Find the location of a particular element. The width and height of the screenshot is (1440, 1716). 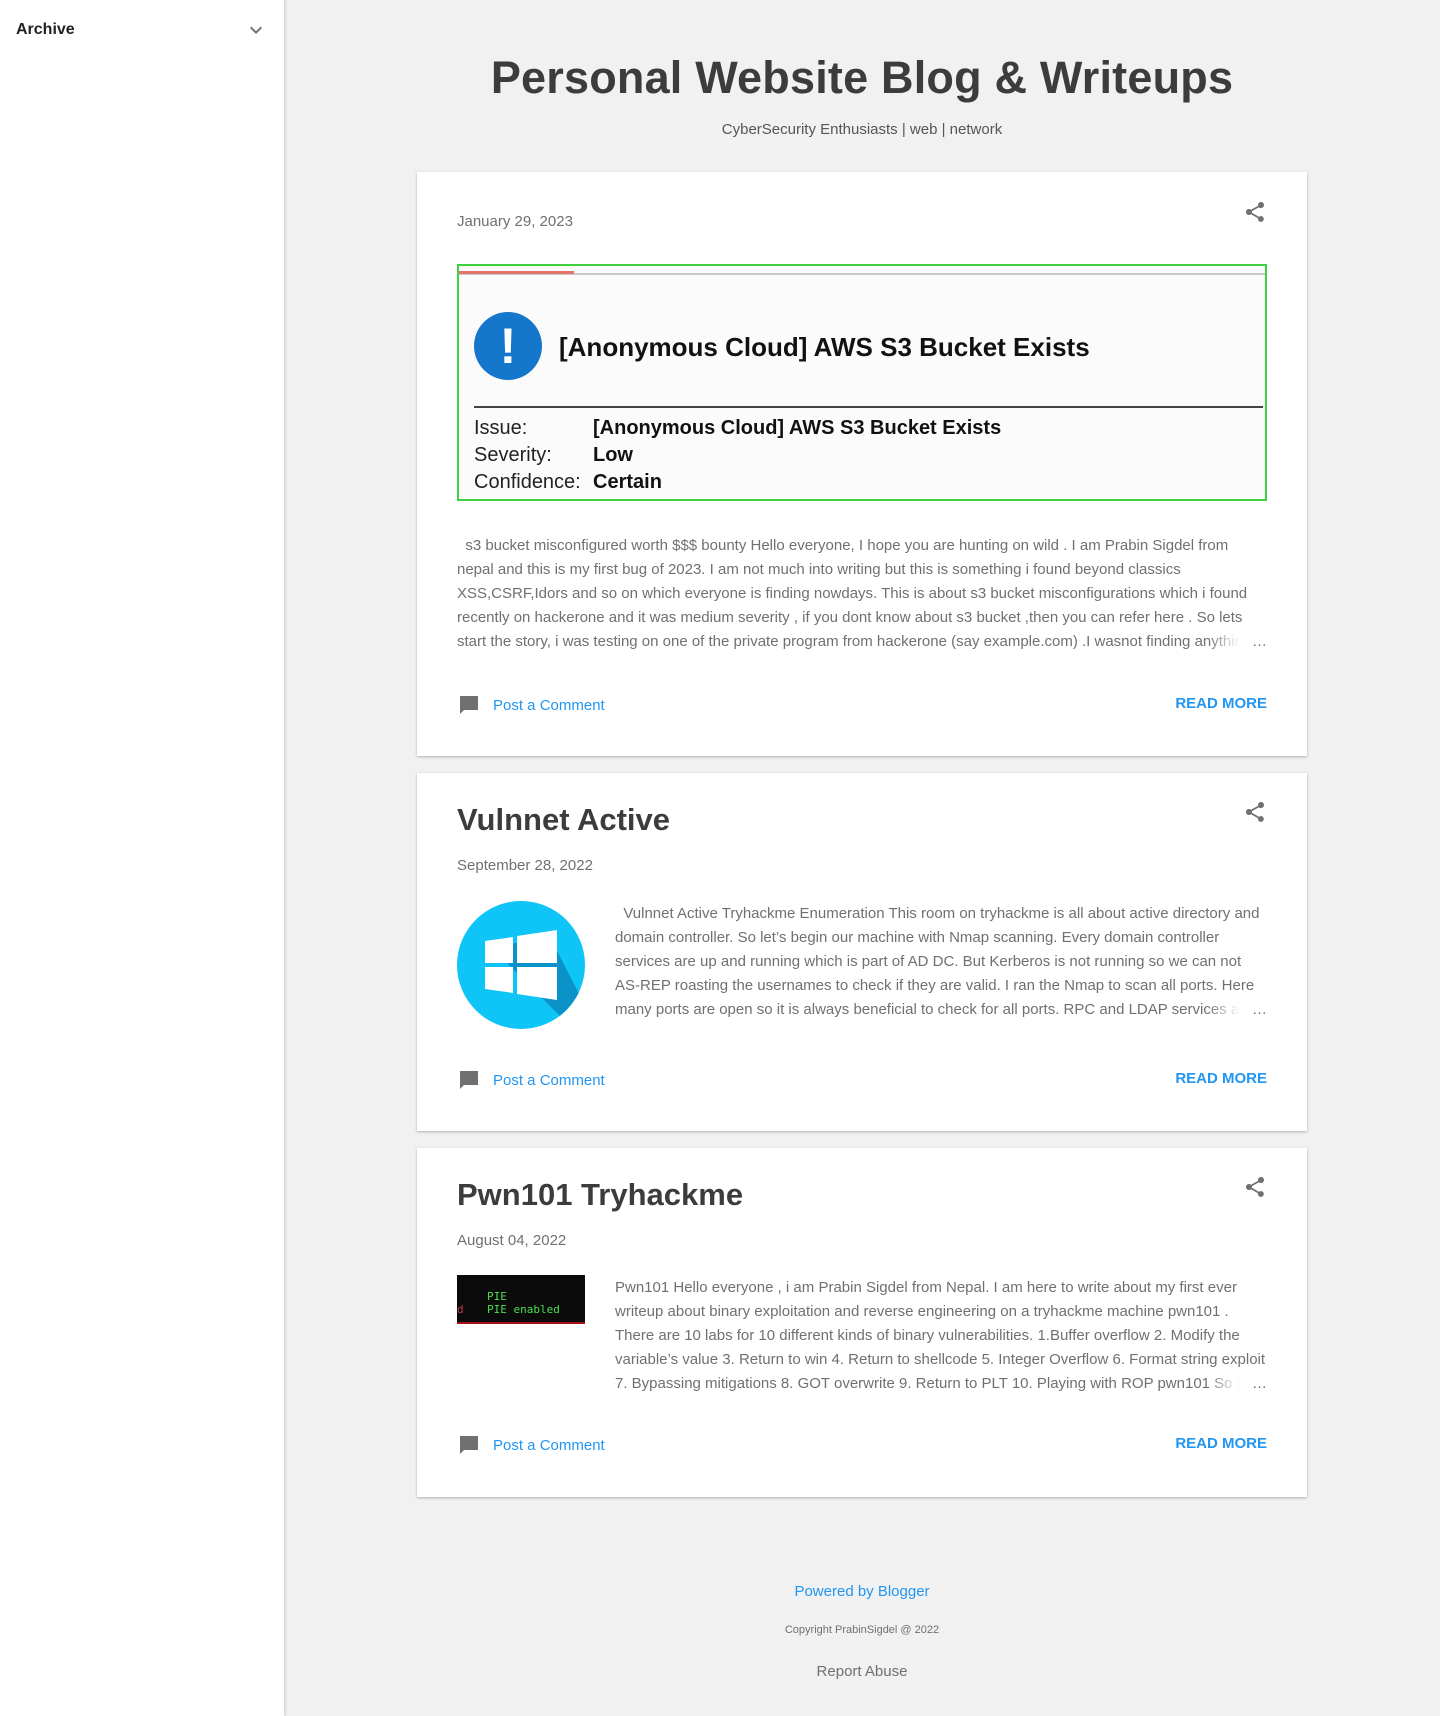

thumbnail-text: PIE is located at coordinates (497, 1296).